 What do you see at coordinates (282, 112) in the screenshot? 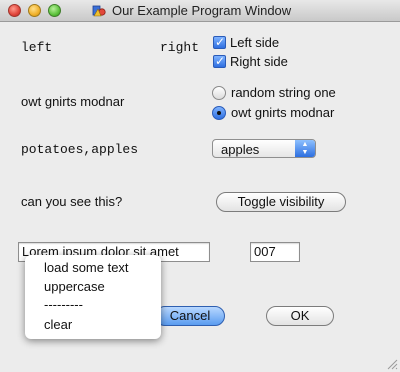
I see `radio-owt-gnirts-modnar-label: owt gnirts modnar` at bounding box center [282, 112].